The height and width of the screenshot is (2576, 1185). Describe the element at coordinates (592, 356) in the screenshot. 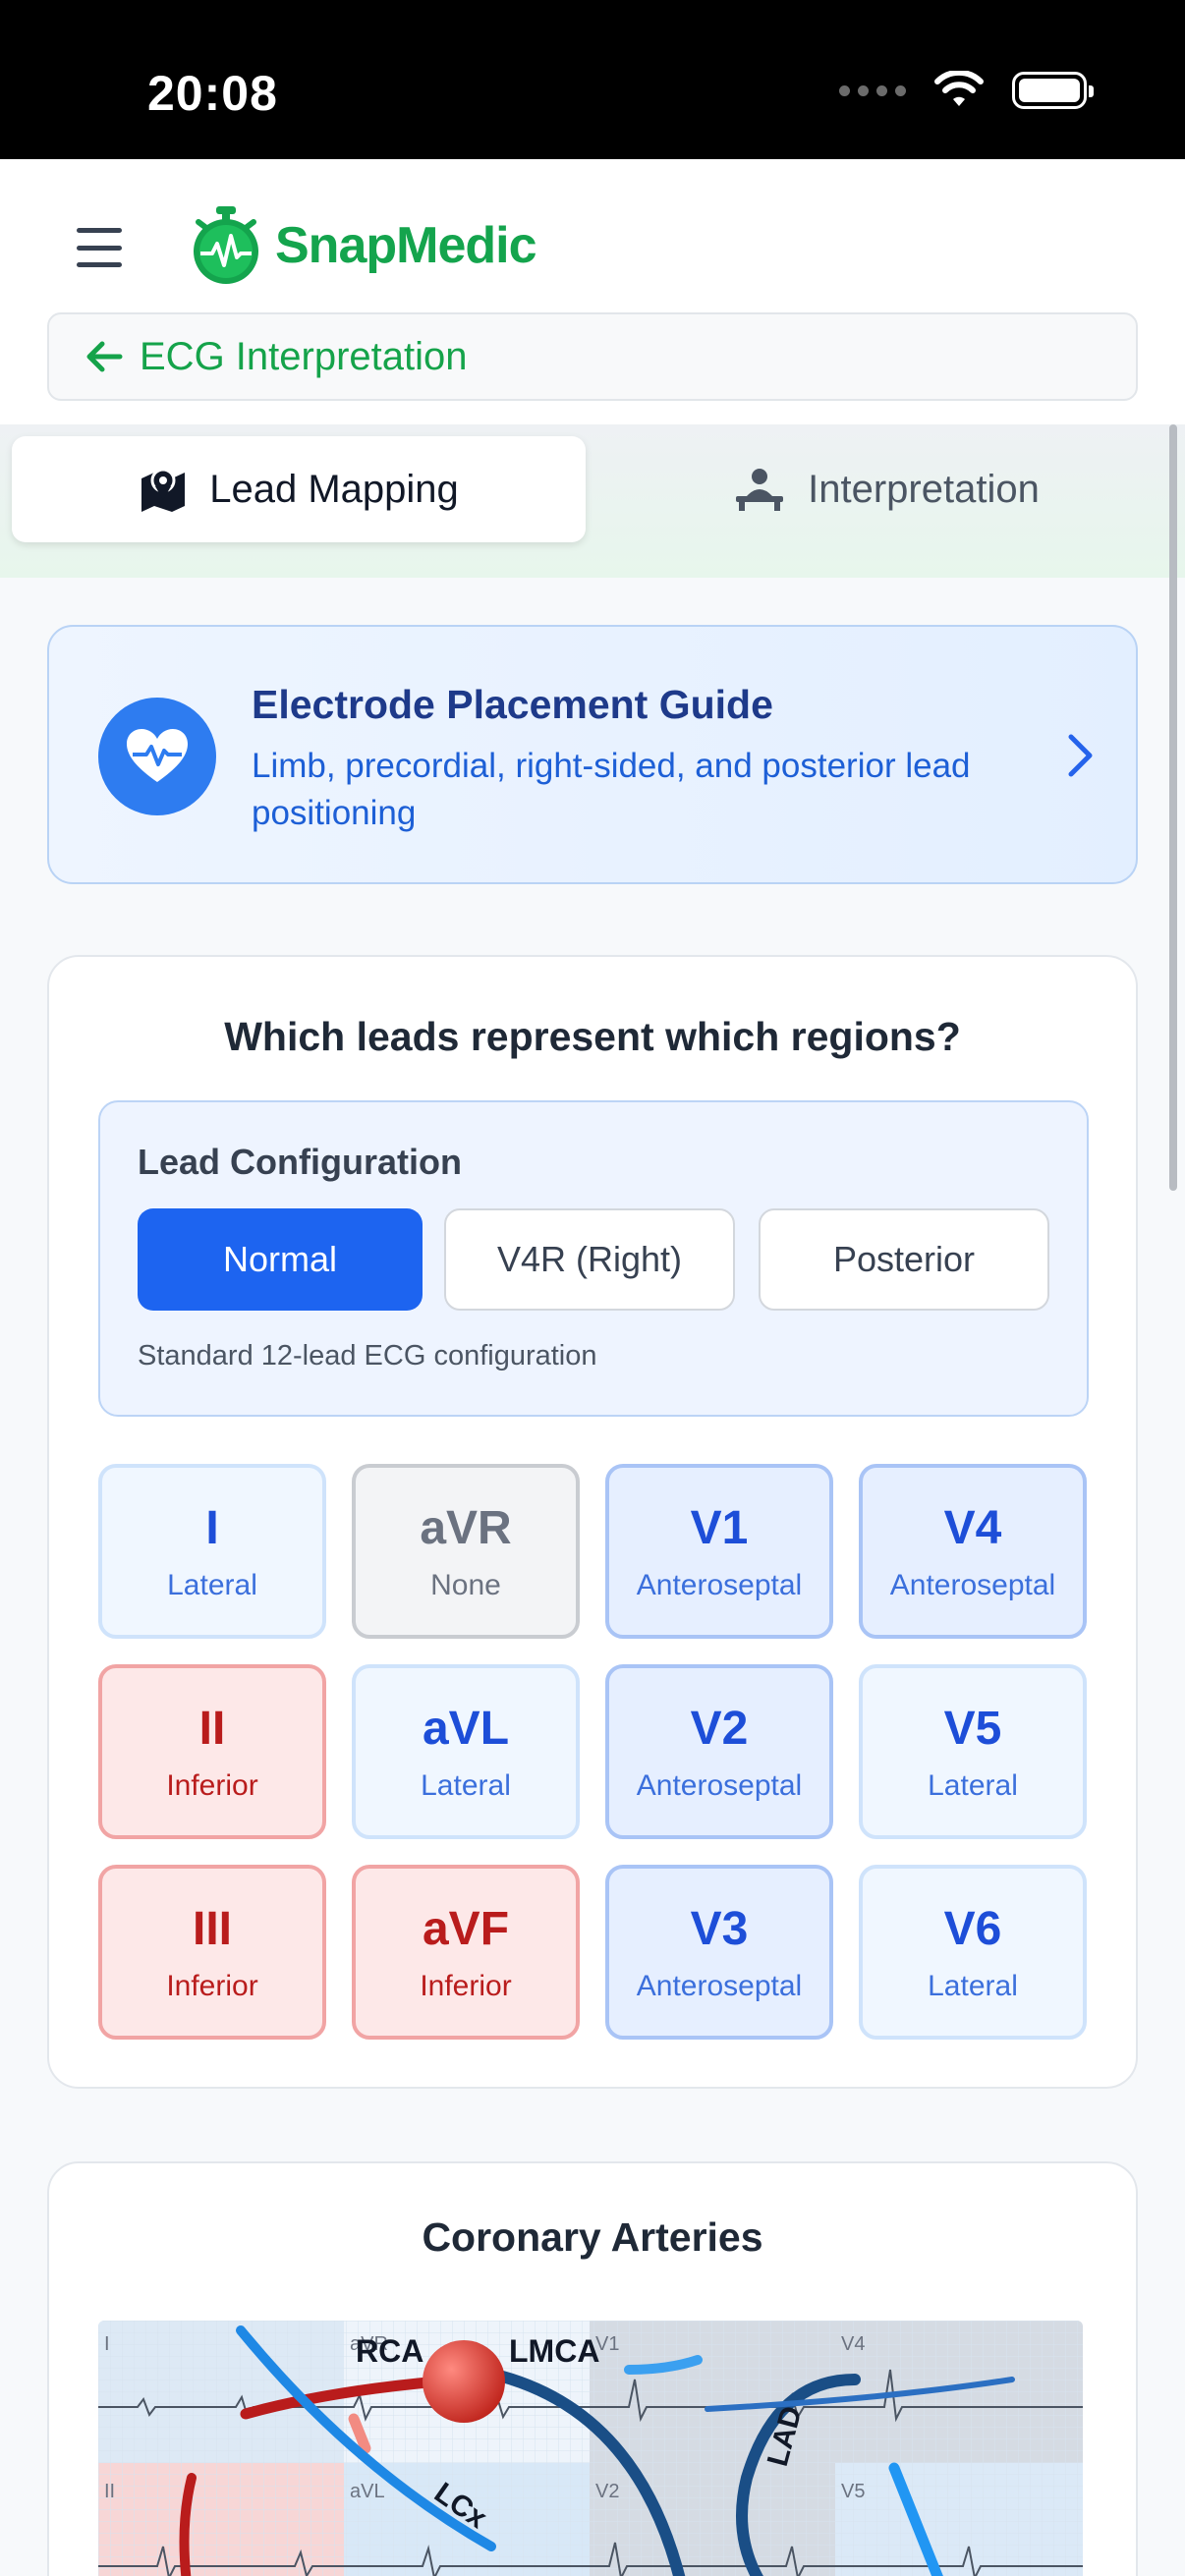

I see `back-breadcrumb: ECG Interpretation` at that location.